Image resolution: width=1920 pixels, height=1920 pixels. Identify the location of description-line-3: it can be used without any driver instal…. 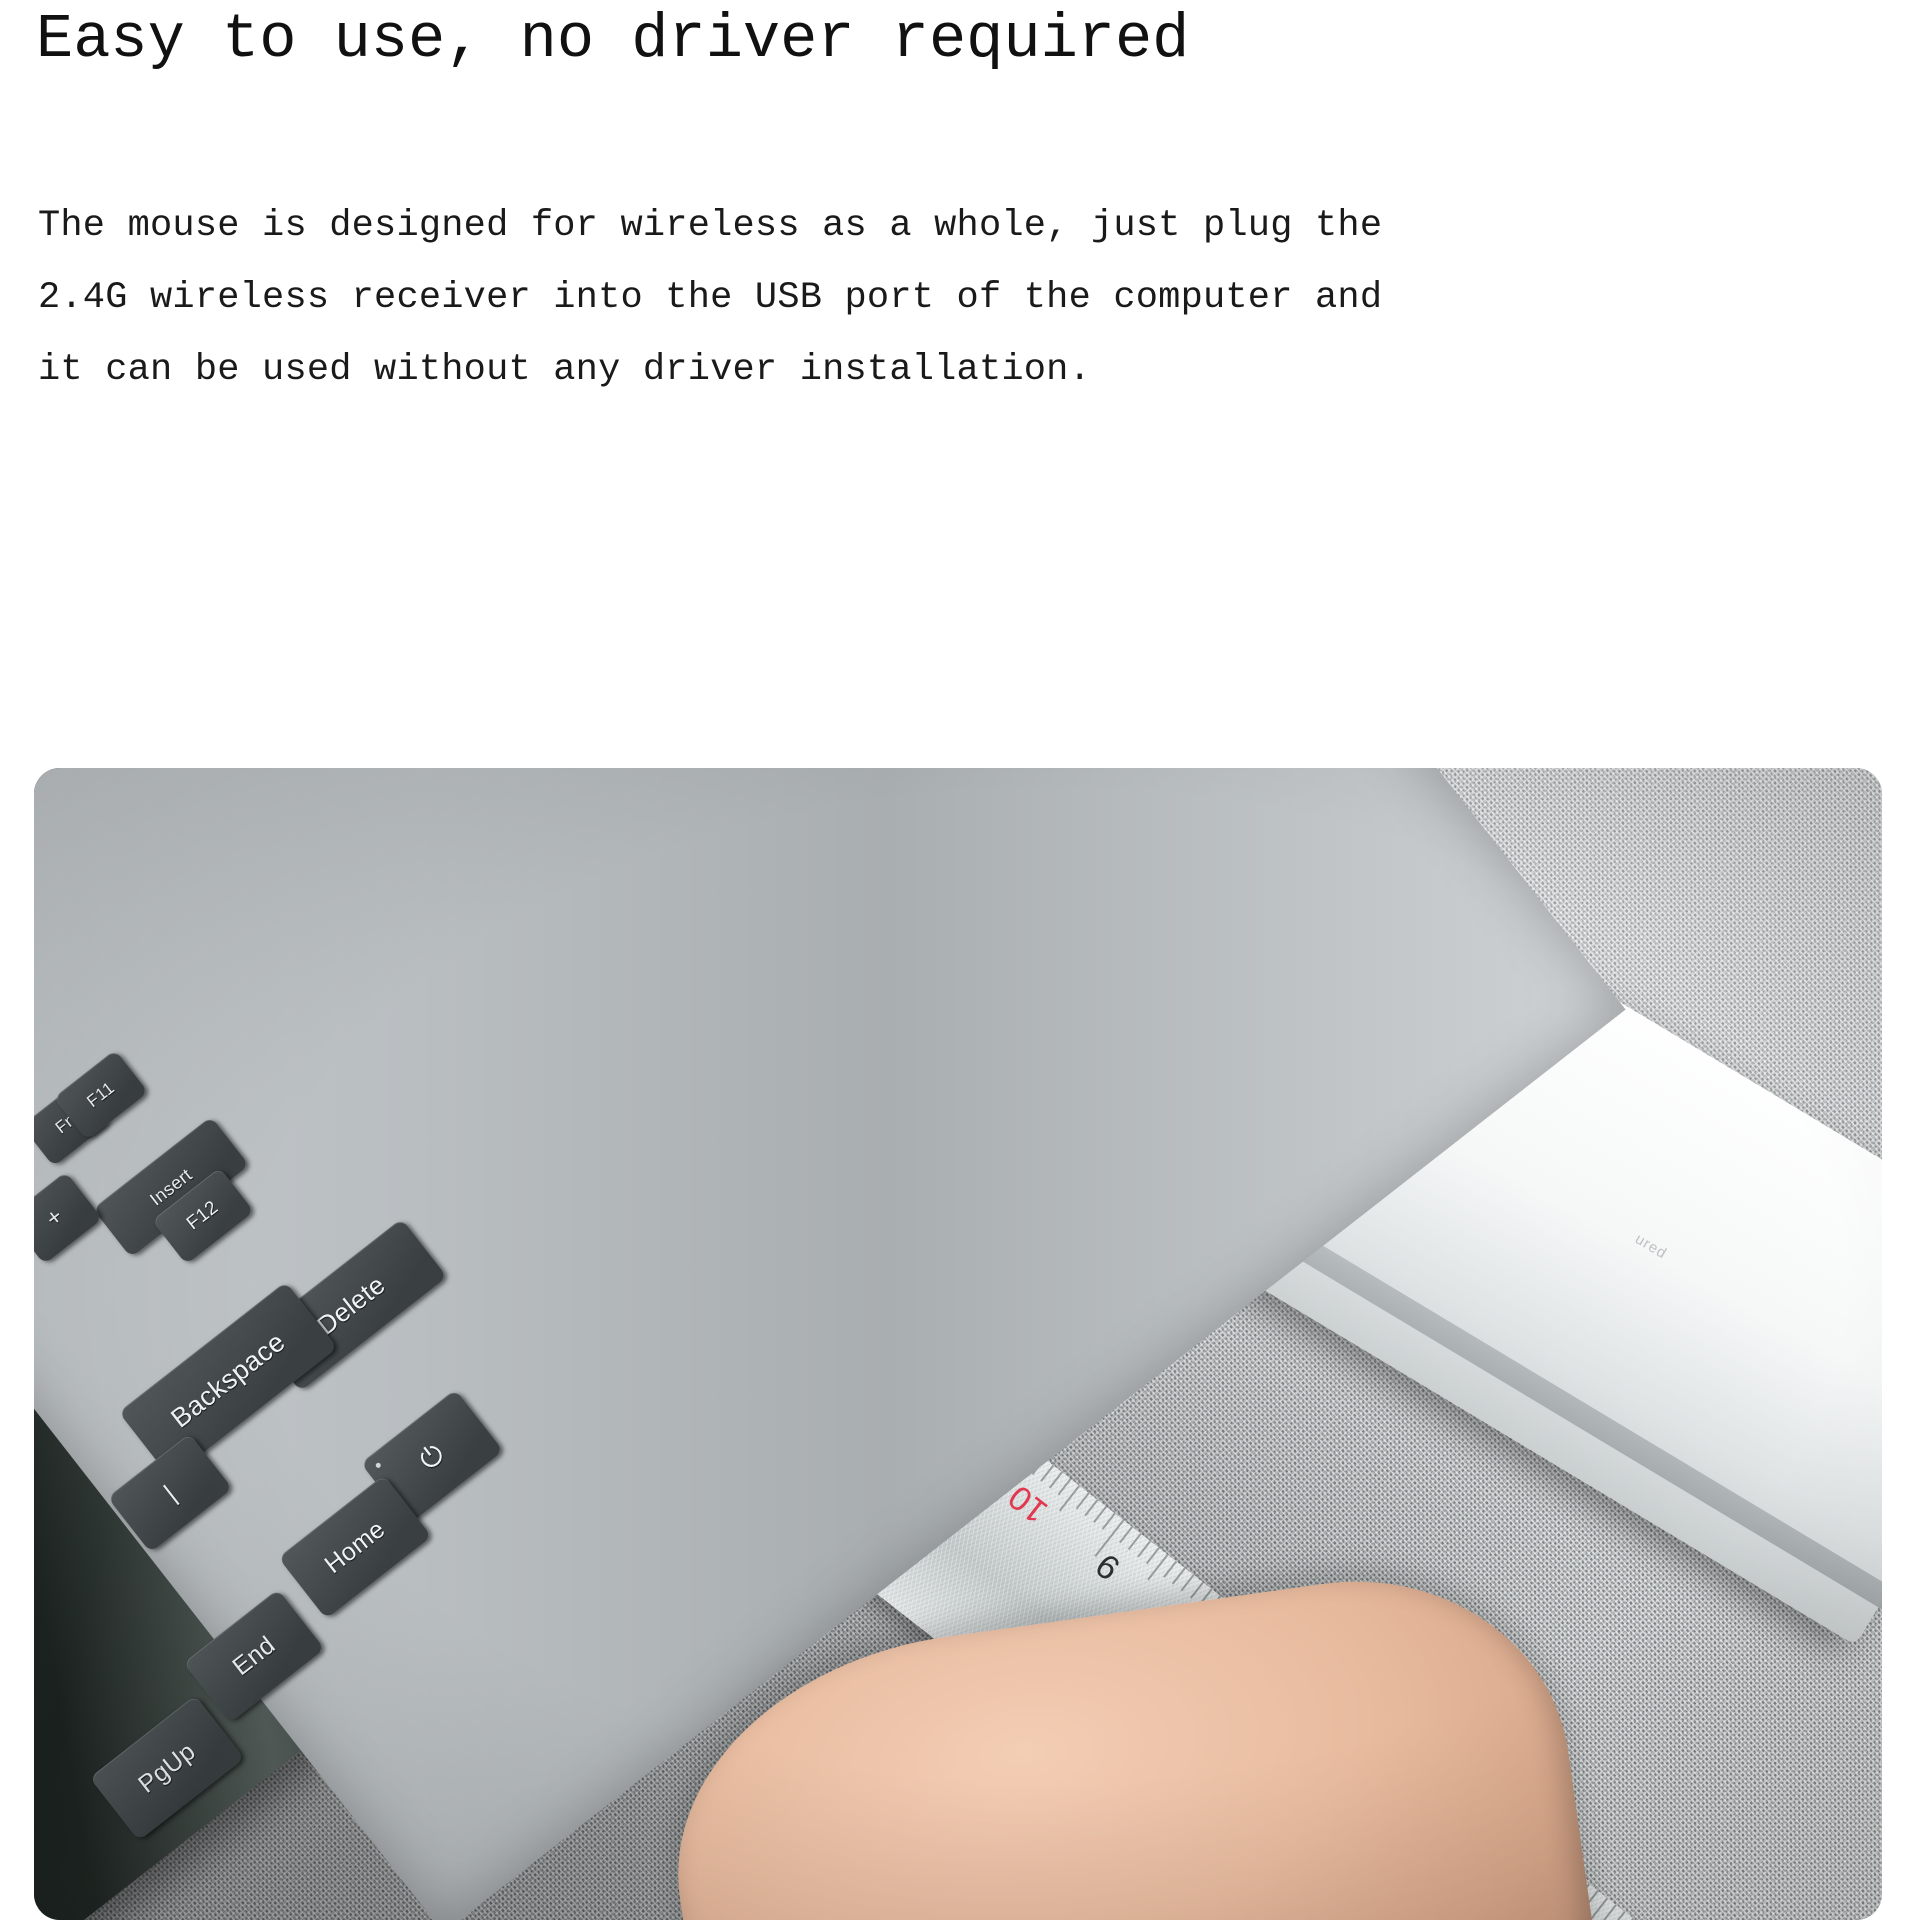
(564, 370).